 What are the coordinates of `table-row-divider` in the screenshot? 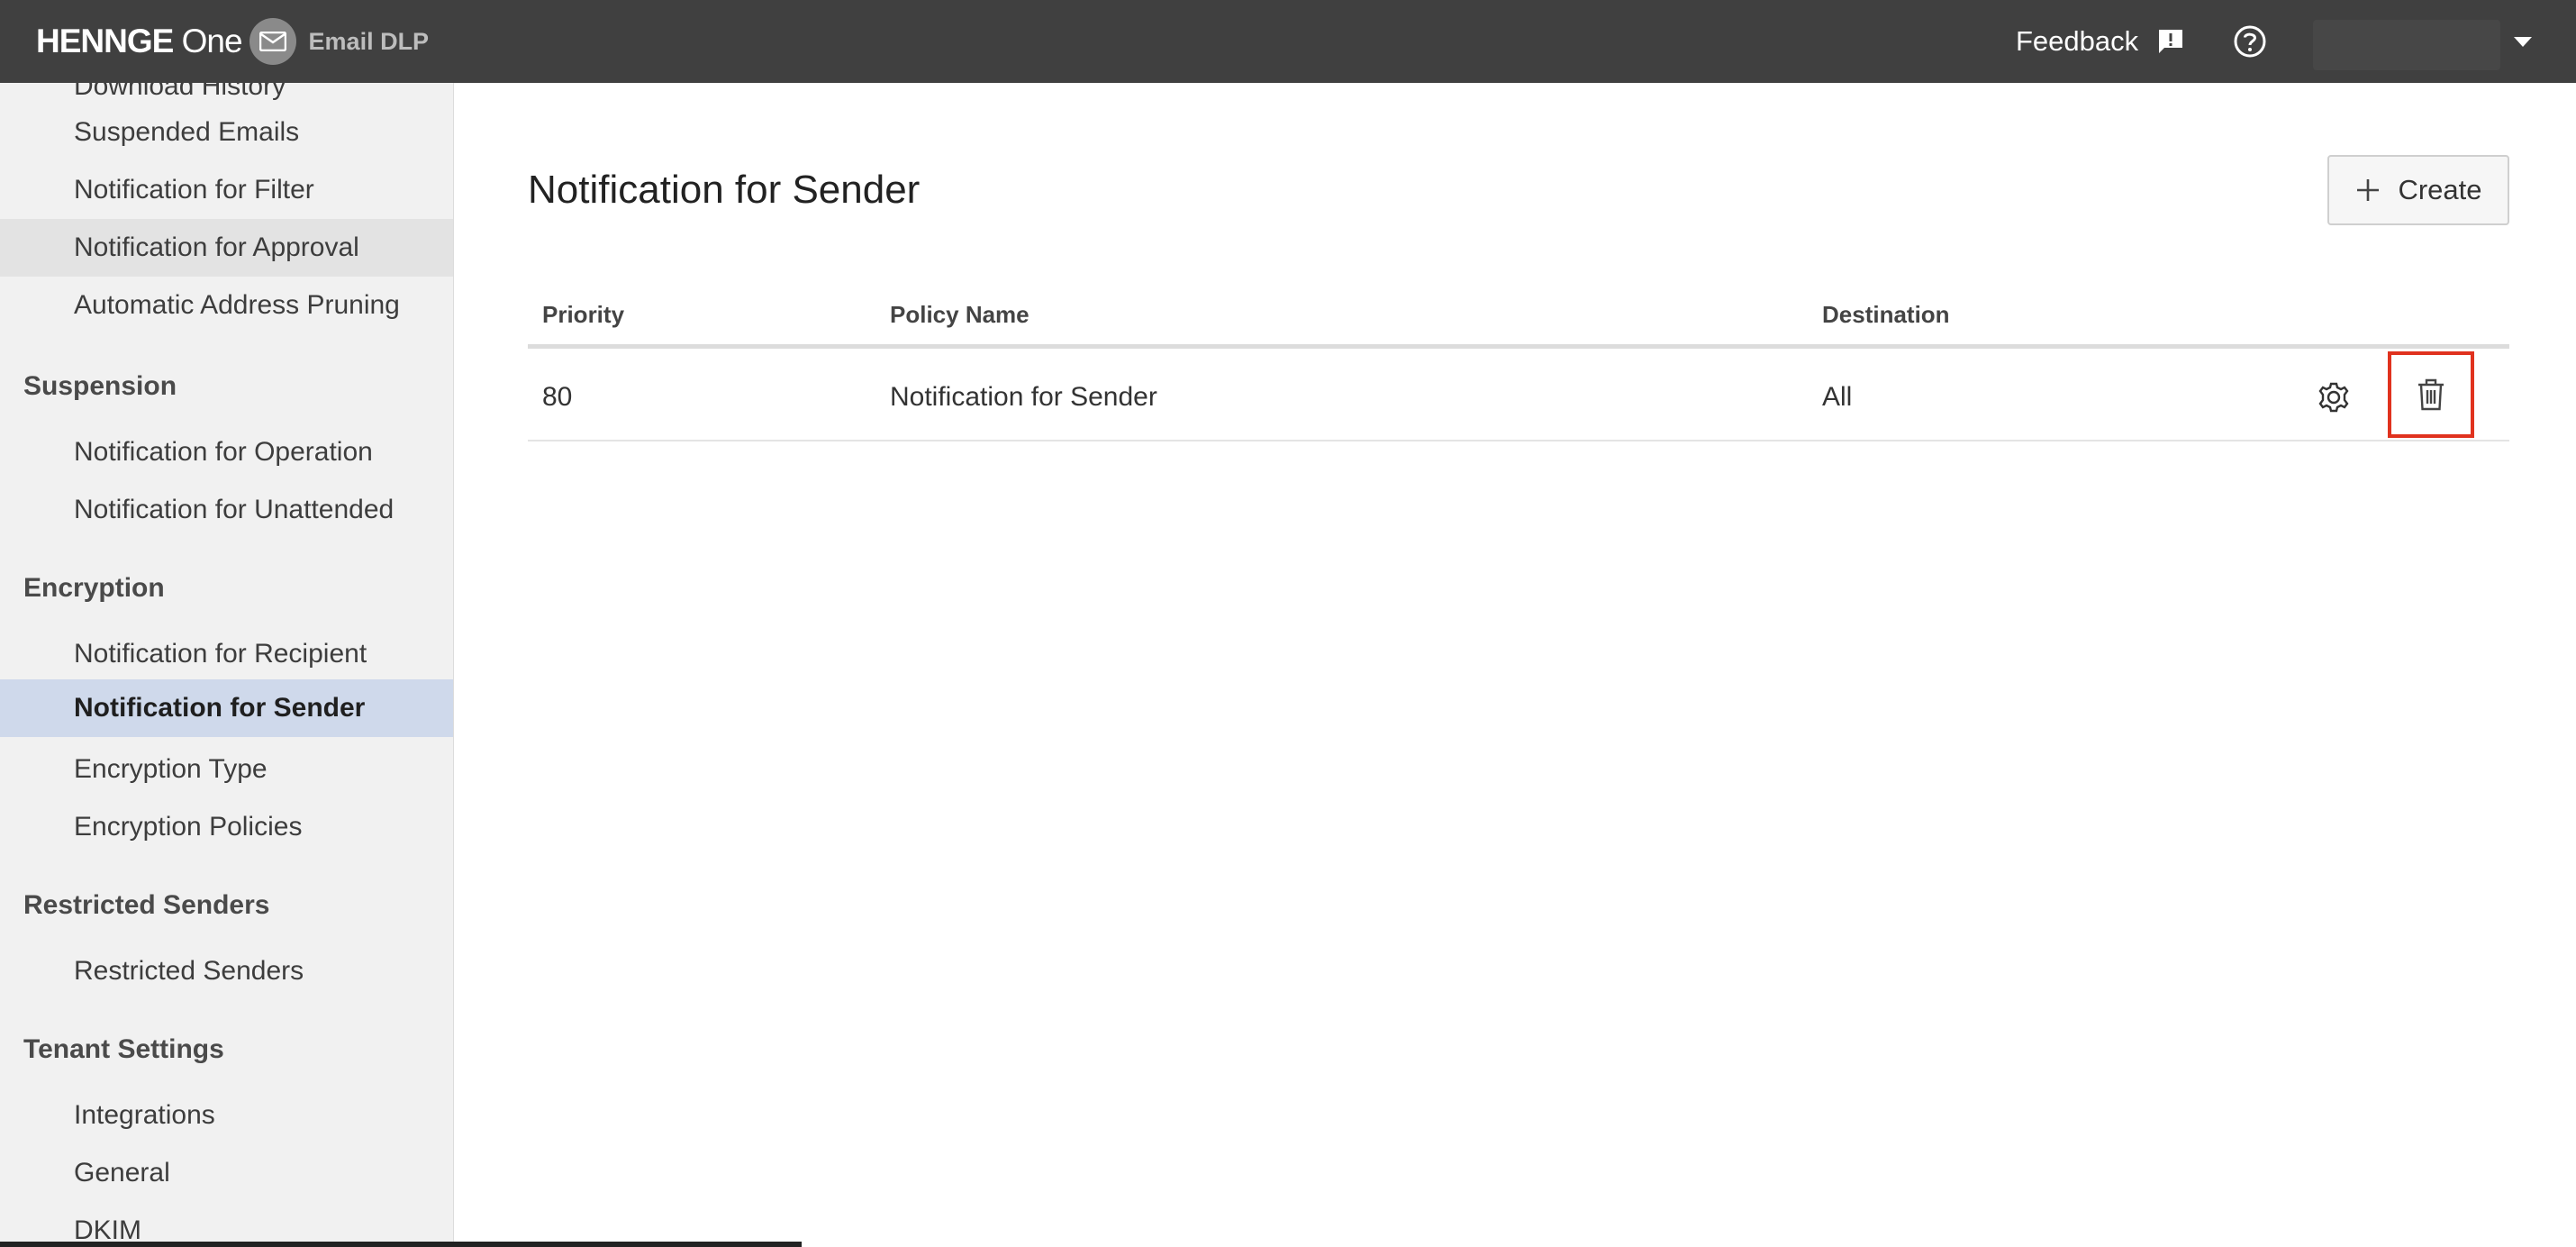 It's located at (1518, 441).